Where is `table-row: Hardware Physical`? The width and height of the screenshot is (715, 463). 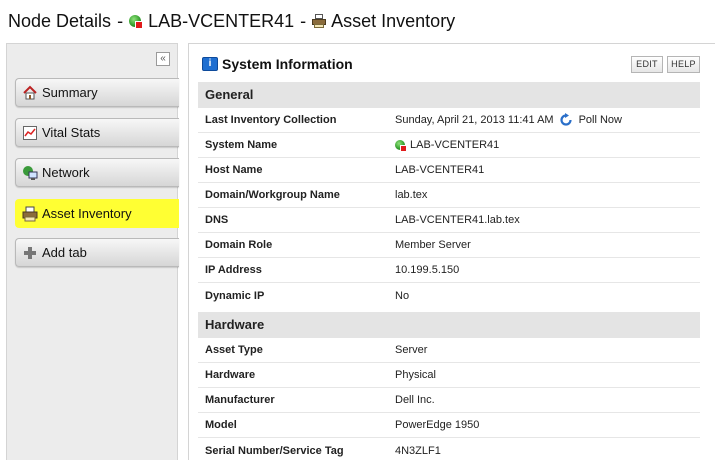
table-row: Hardware Physical is located at coordinates (449, 375).